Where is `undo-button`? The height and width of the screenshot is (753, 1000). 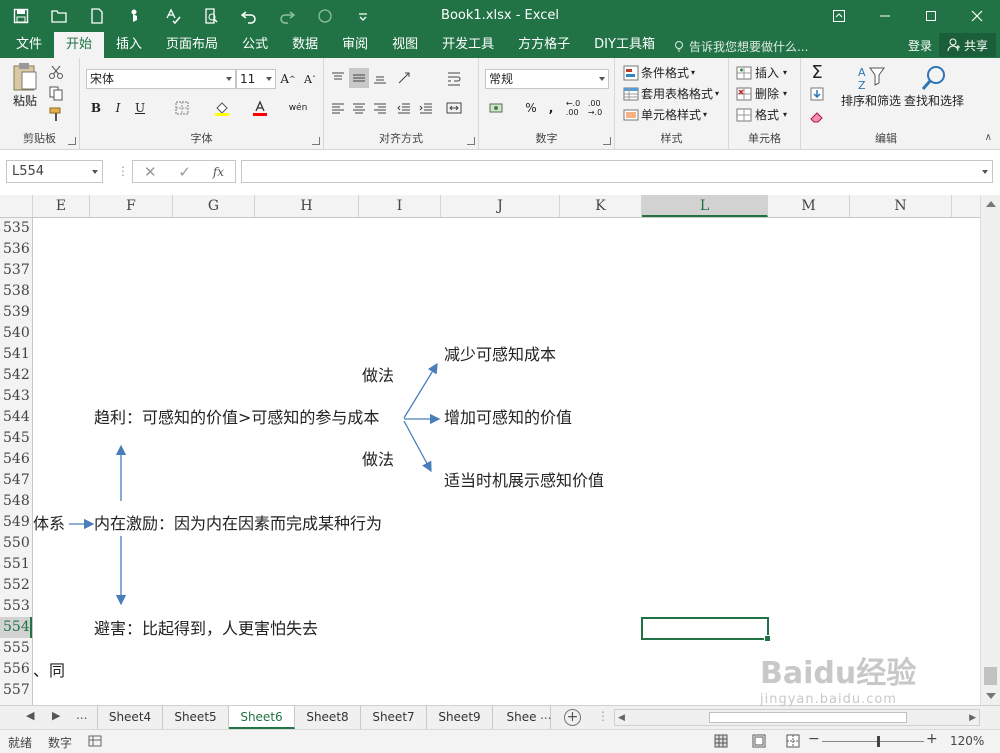
undo-button is located at coordinates (249, 16).